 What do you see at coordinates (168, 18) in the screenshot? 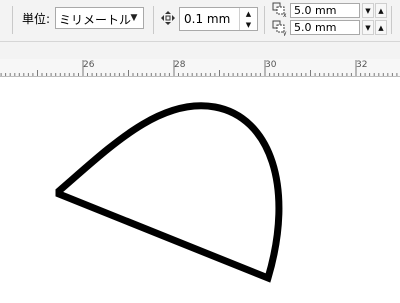
I see `nudge-arrows-icon` at bounding box center [168, 18].